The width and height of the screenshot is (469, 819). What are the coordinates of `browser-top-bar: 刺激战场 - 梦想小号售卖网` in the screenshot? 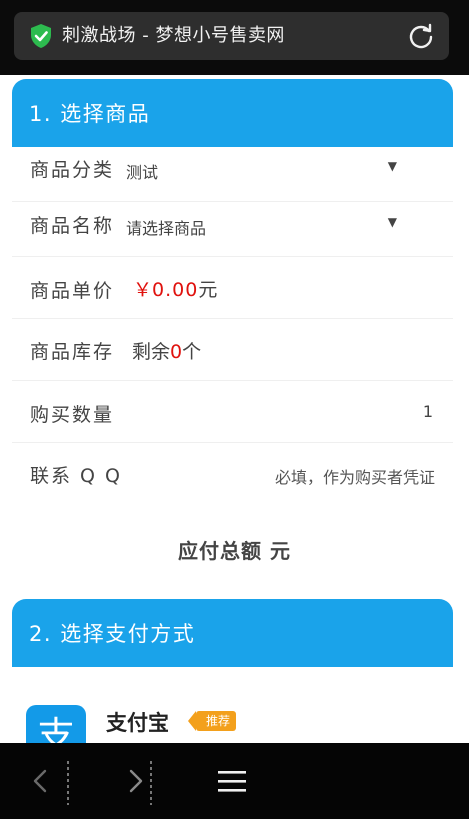 It's located at (234, 37).